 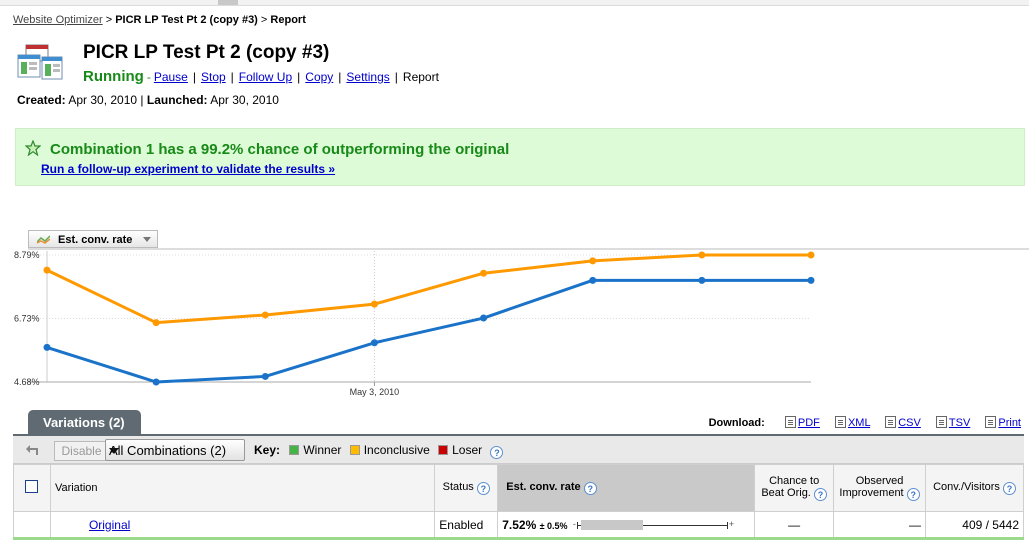 I want to click on stop-link: Stop, so click(x=213, y=77).